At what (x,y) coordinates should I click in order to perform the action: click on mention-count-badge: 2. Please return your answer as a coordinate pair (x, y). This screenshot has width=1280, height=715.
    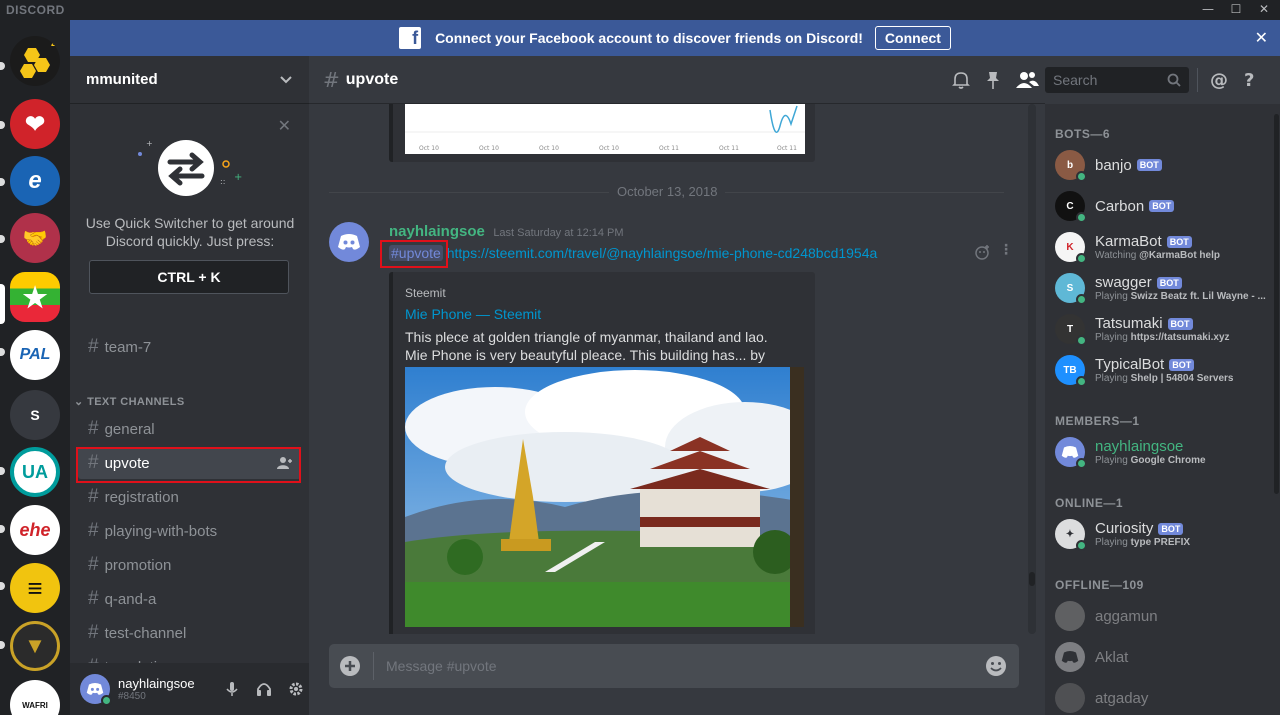
    Looking at the image, I should click on (53, 43).